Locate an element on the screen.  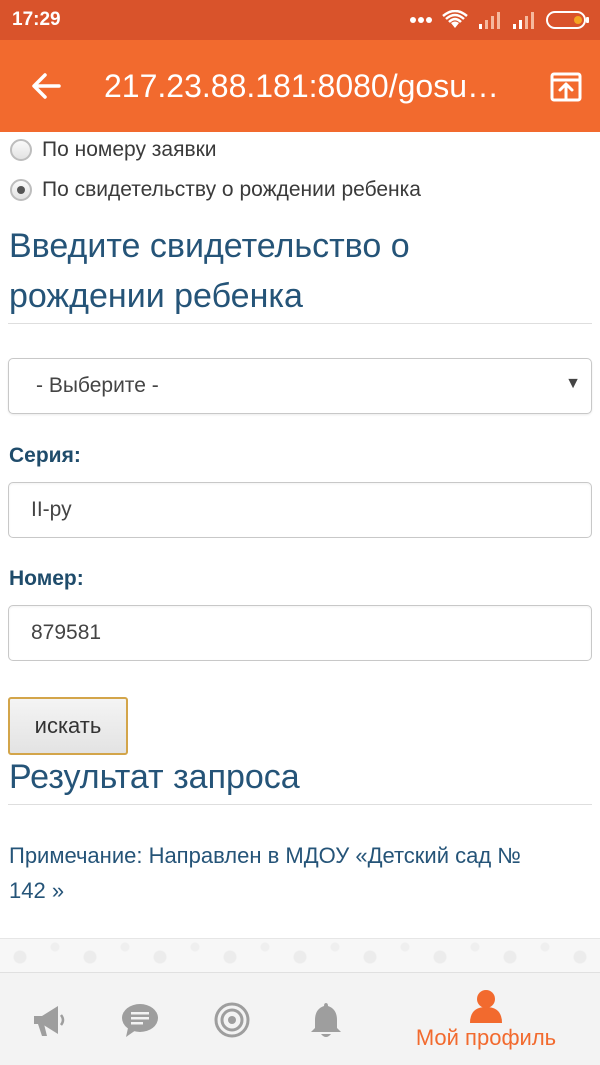
open-in-browser-icon is located at coordinates (566, 87).